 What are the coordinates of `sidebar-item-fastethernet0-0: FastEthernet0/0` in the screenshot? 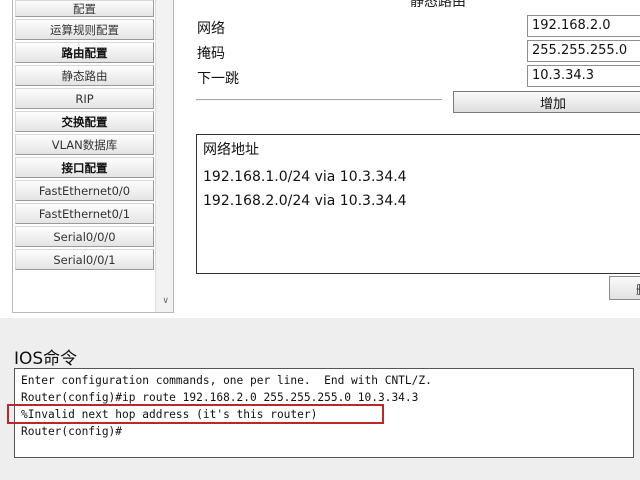 It's located at (84, 190).